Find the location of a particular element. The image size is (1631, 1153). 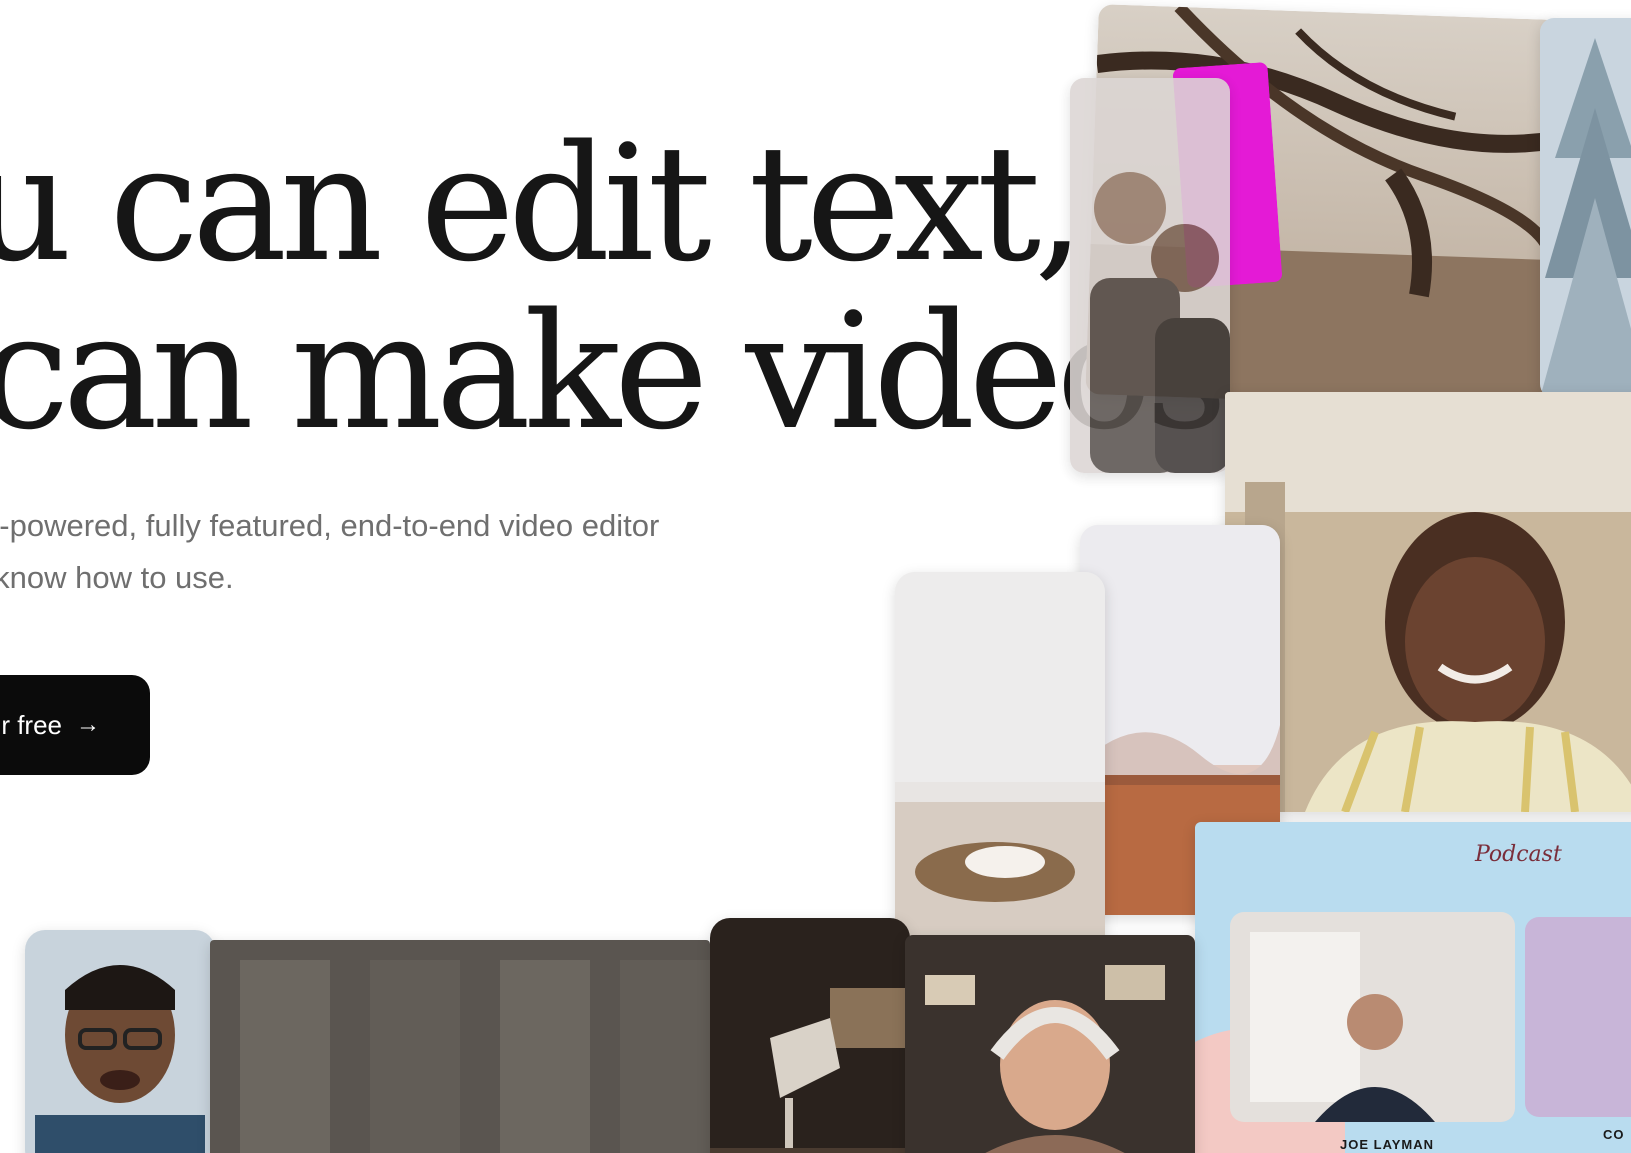

podcast-episode-thumbnail: Podcast JOE LAYMAN CO is located at coordinates (1413, 987).